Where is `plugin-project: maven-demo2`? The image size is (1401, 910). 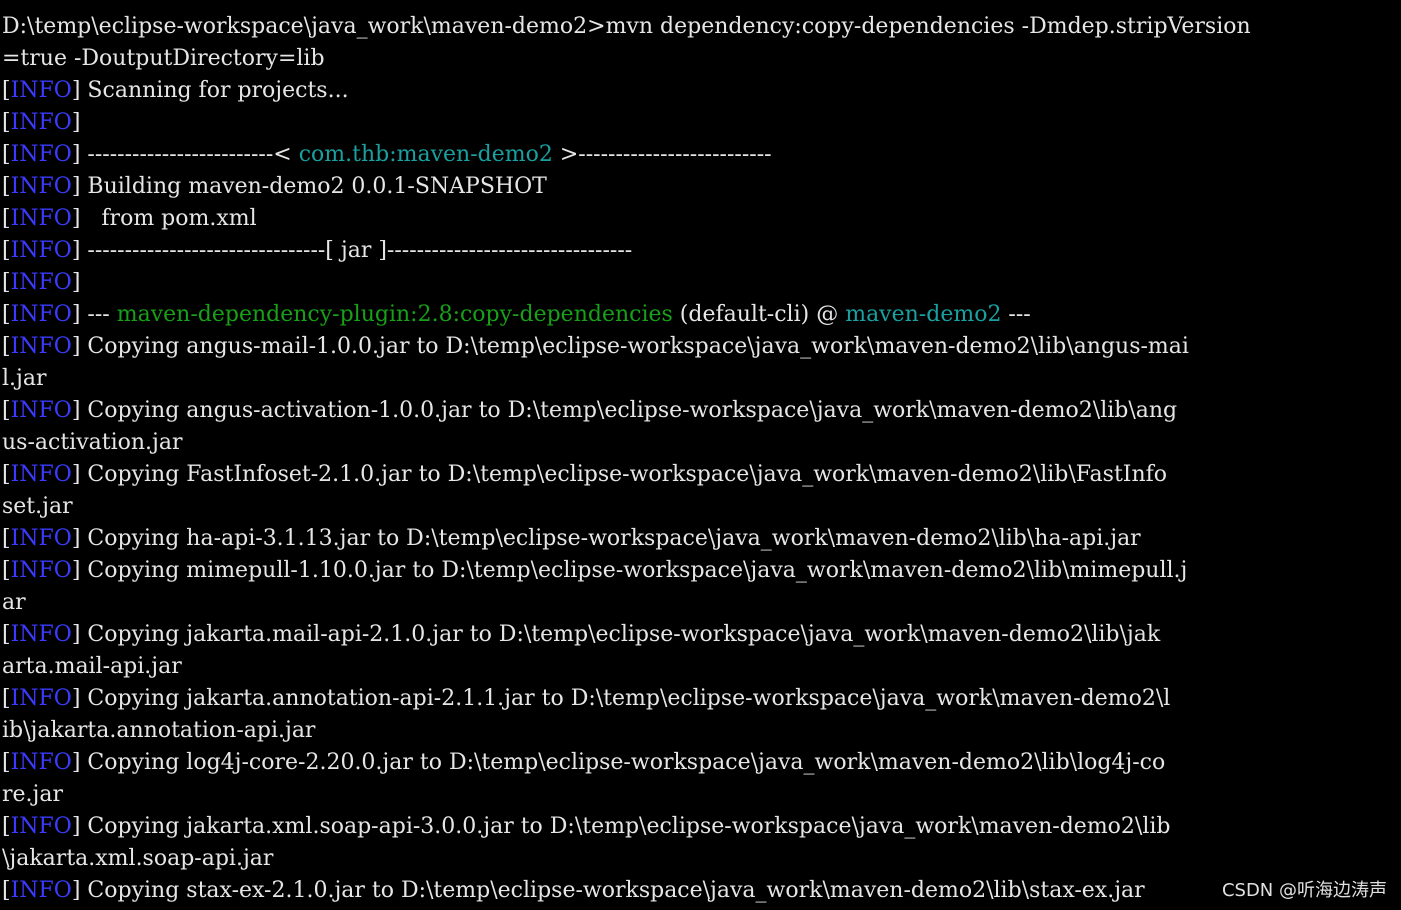 plugin-project: maven-demo2 is located at coordinates (923, 314).